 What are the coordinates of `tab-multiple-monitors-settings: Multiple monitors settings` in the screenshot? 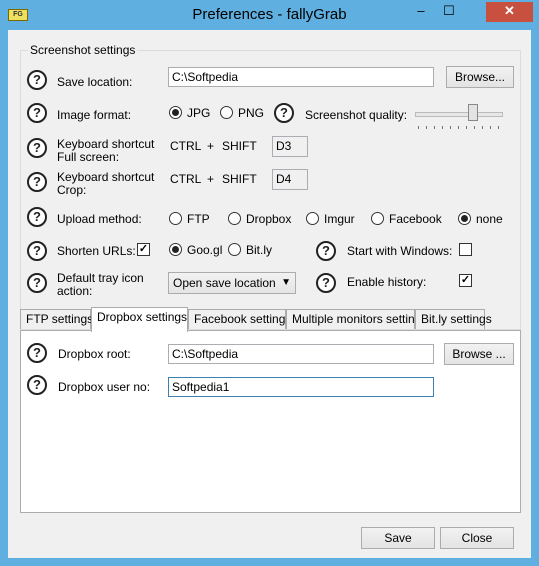 It's located at (356, 319).